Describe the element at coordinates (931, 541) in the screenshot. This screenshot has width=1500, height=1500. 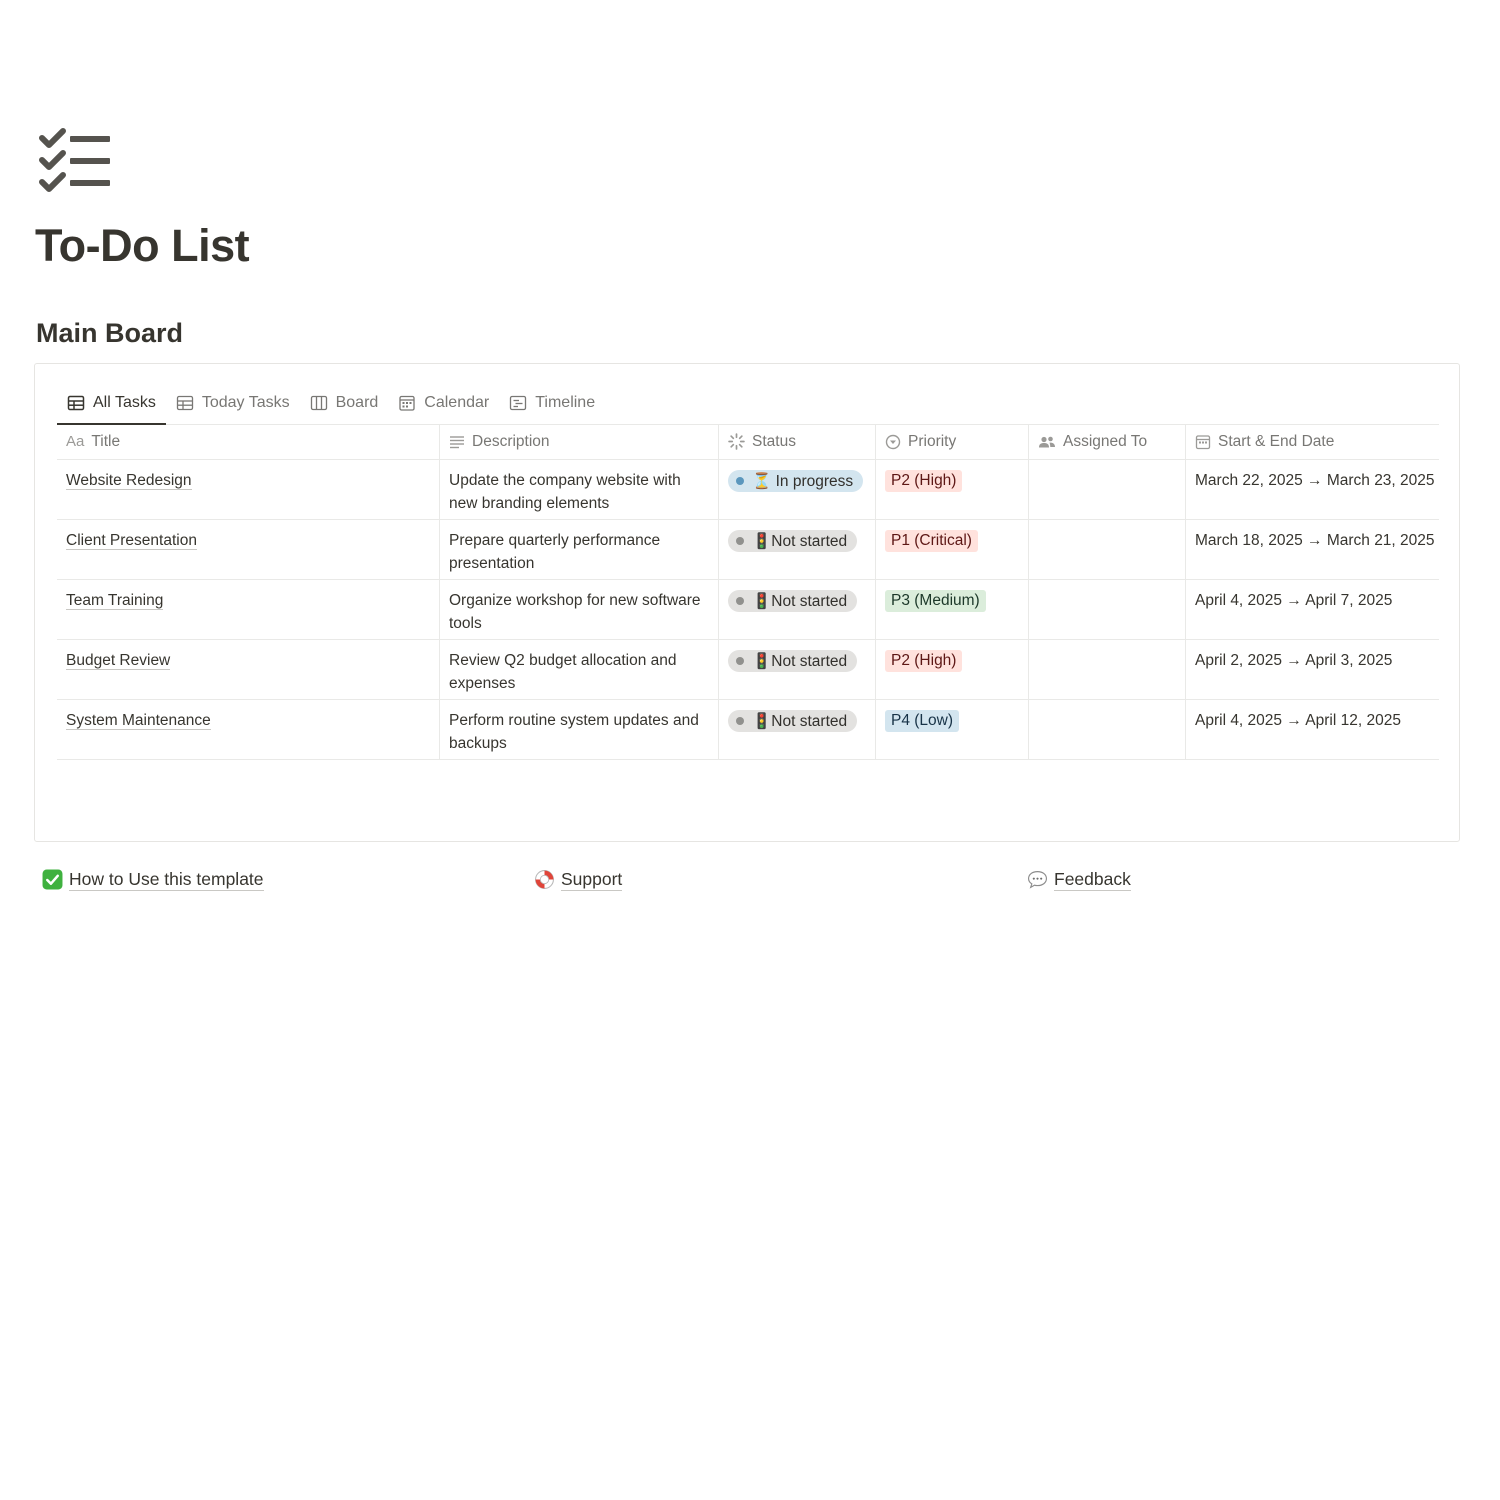
I see `priority-badge: P1 (Critical)` at that location.